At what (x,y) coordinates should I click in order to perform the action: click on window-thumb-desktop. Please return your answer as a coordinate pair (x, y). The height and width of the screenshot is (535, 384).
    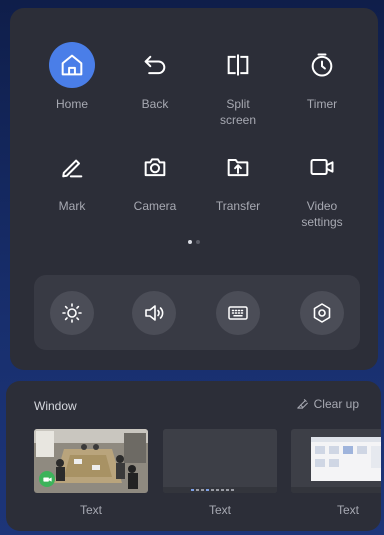
    Looking at the image, I should click on (220, 461).